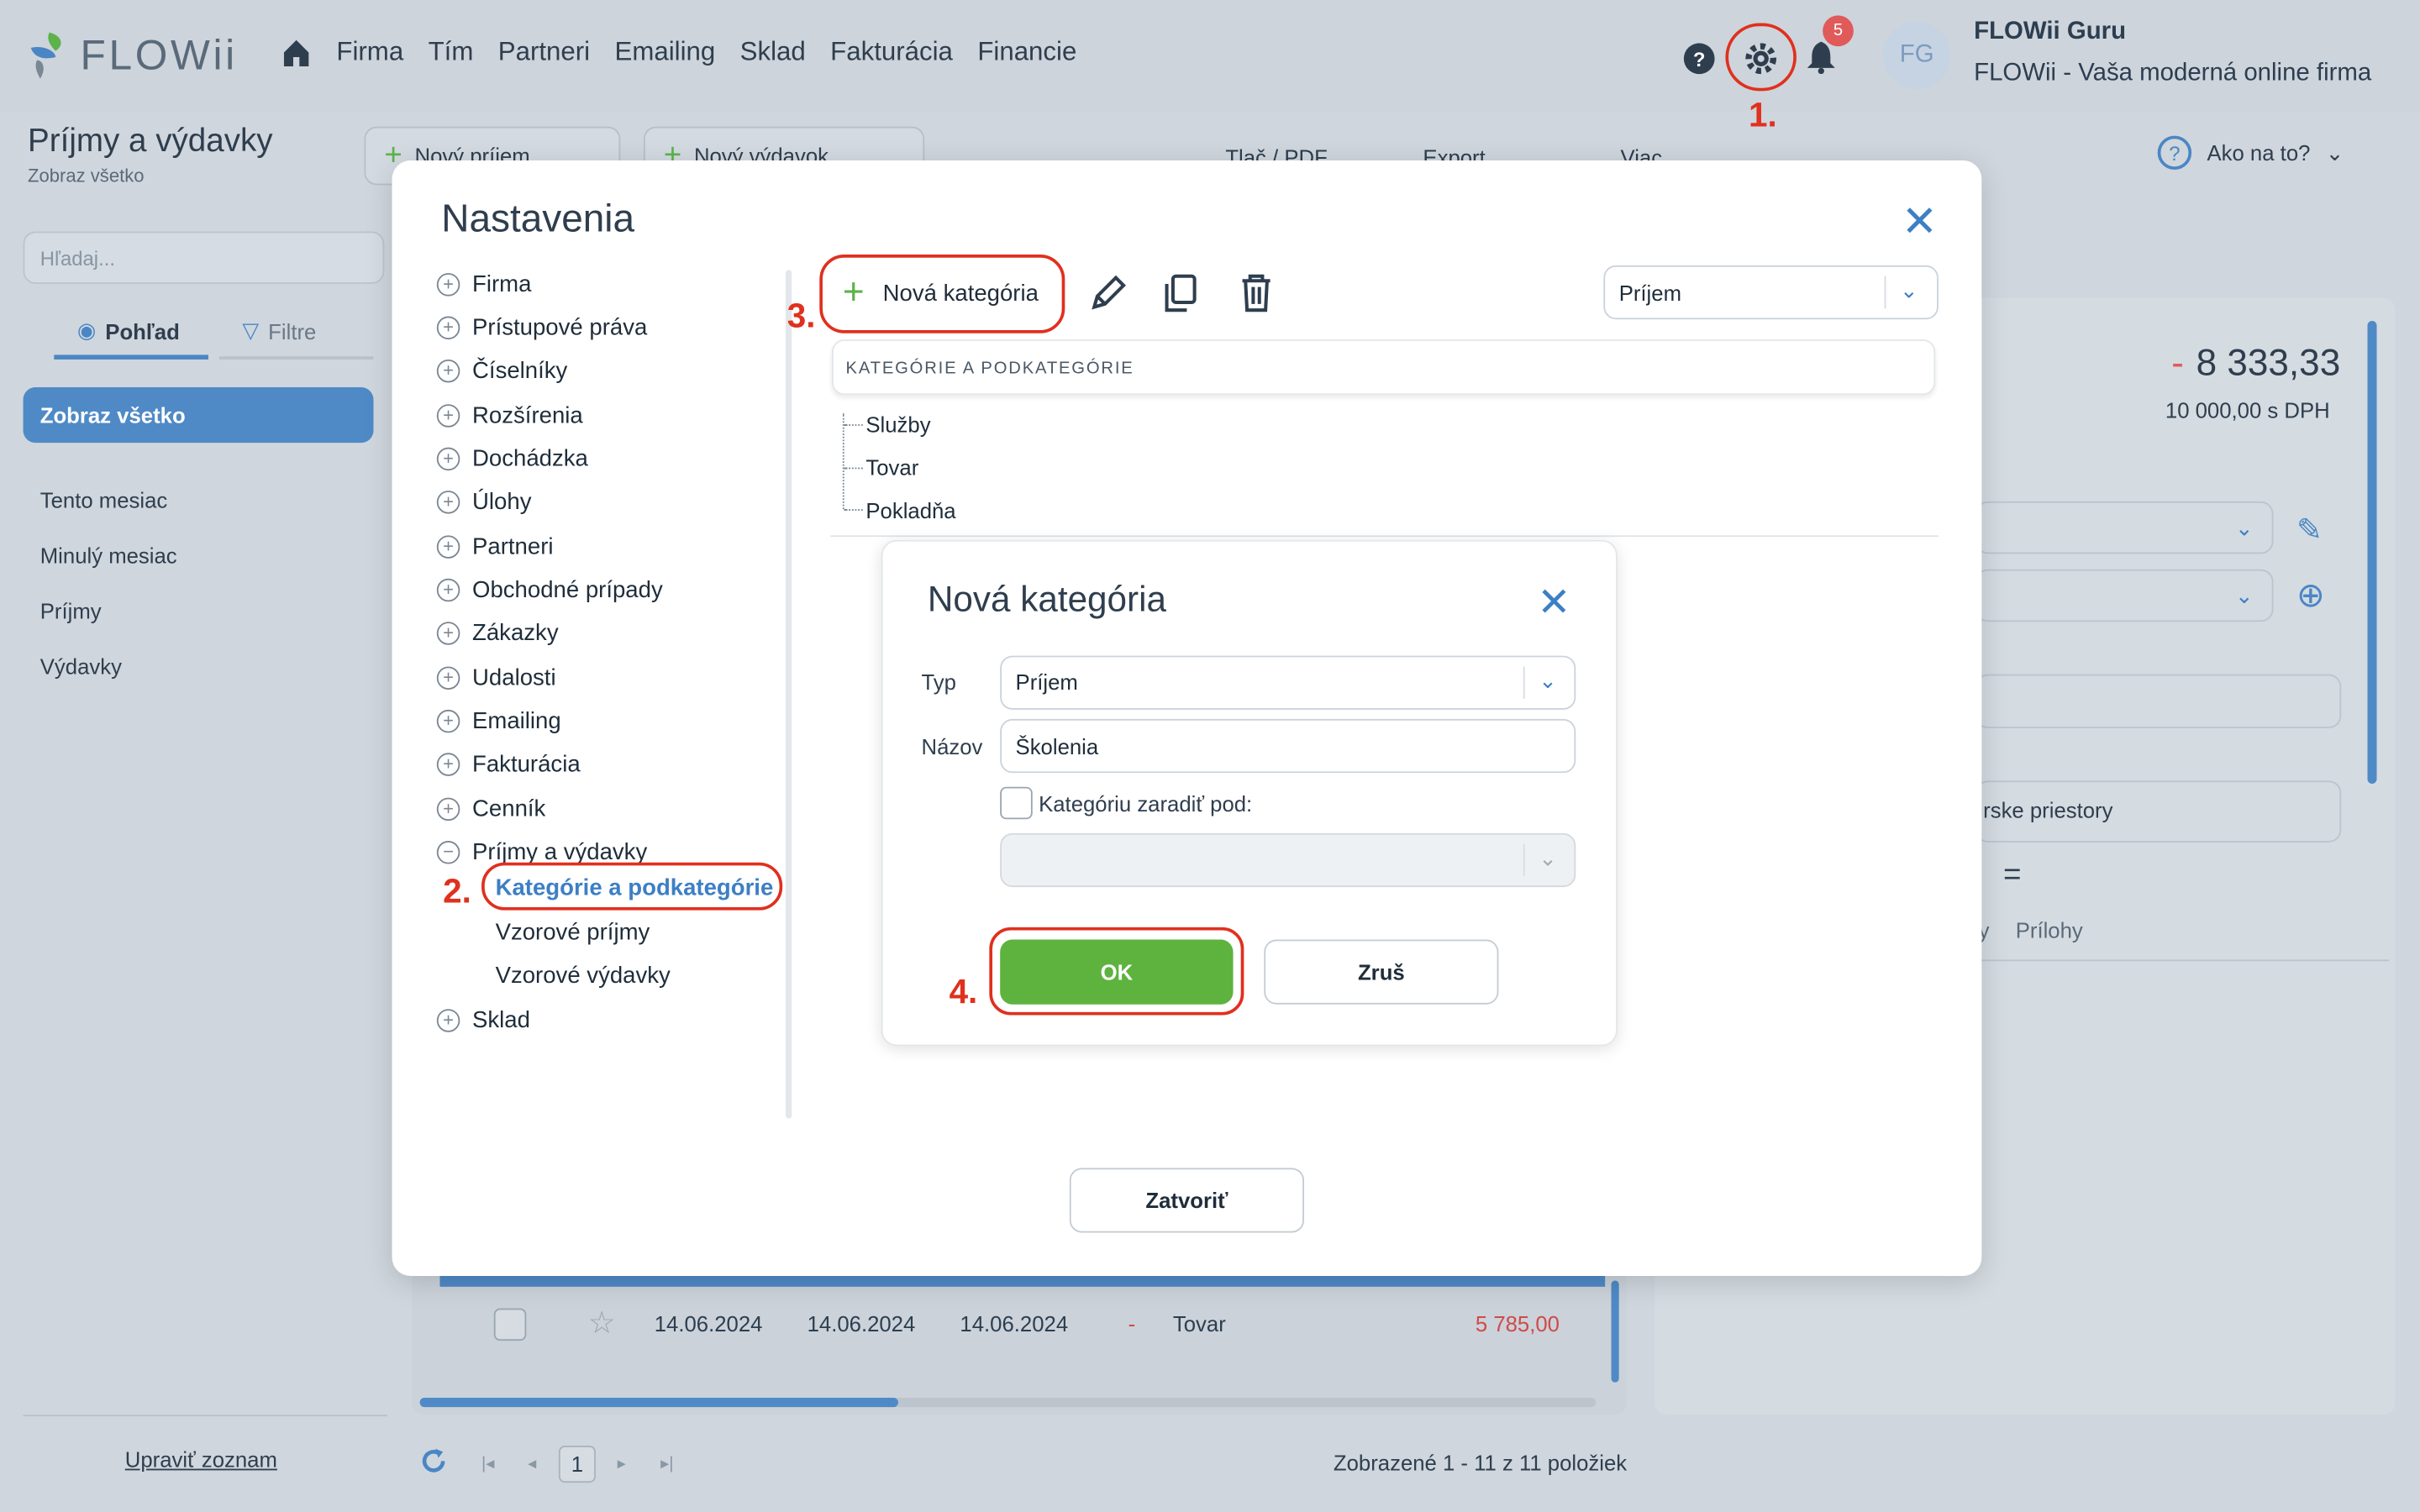  Describe the element at coordinates (128, 331) in the screenshot. I see `tab-view: ◉ Pohľad` at that location.